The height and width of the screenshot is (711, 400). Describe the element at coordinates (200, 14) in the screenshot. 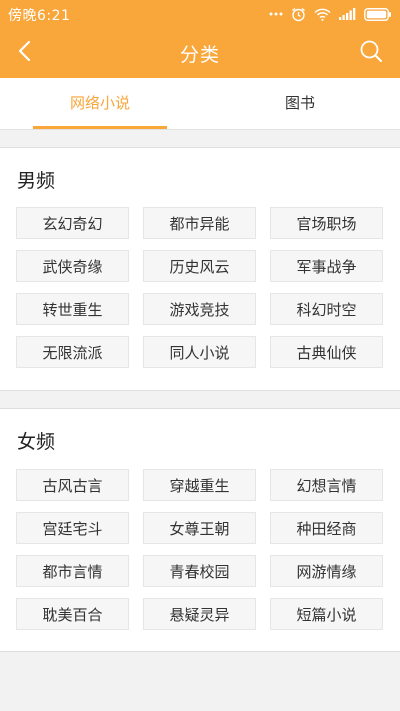

I see `status-bar: 傍晚6:21` at that location.